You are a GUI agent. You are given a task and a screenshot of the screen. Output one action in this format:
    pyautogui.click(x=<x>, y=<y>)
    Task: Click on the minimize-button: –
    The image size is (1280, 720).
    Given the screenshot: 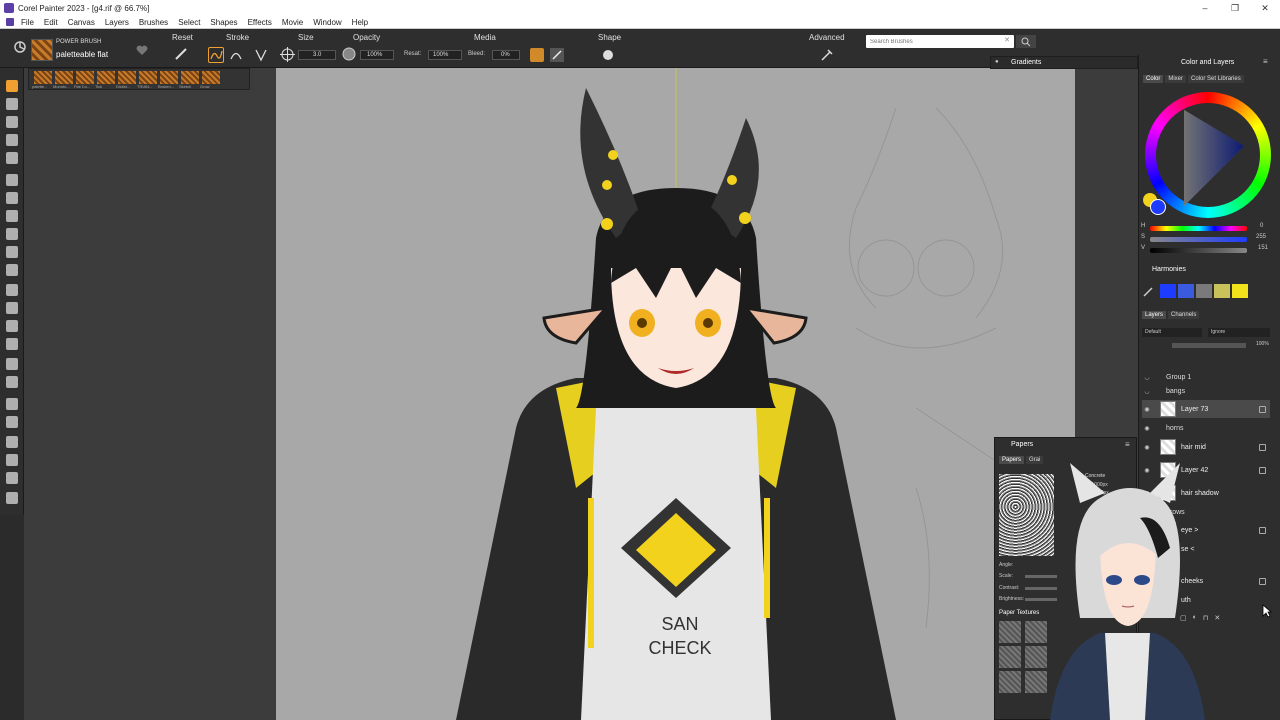 What is the action you would take?
    pyautogui.click(x=1205, y=8)
    